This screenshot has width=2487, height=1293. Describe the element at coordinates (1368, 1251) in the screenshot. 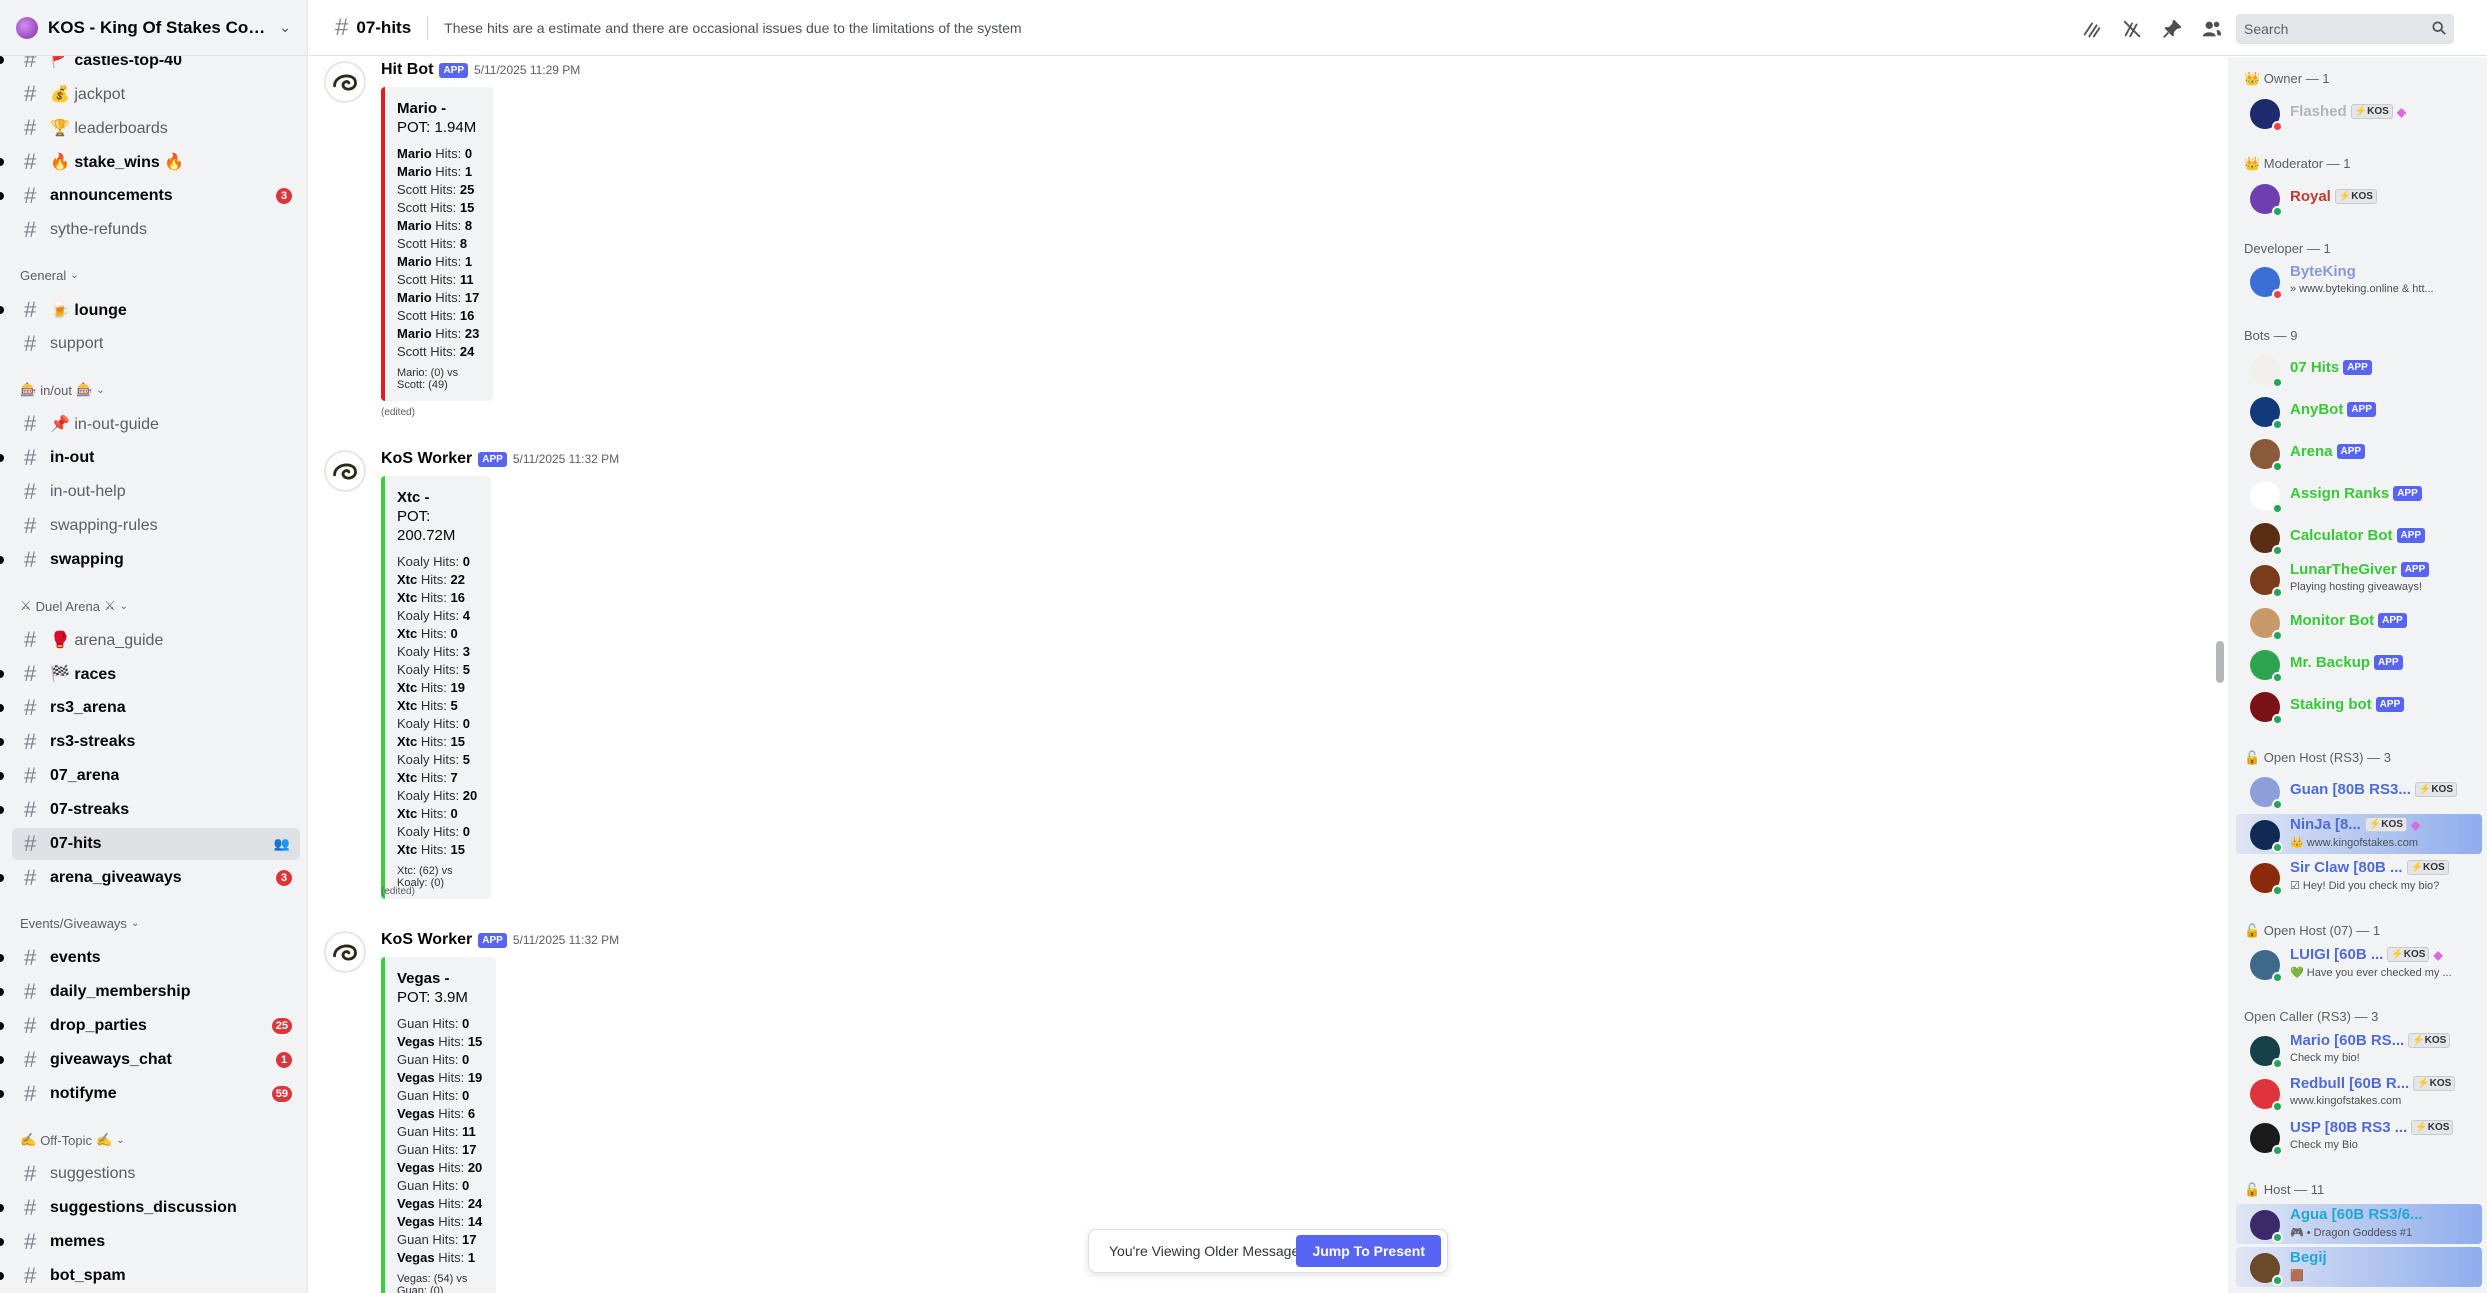

I see `jump-to-present-button: Jump To Present` at that location.